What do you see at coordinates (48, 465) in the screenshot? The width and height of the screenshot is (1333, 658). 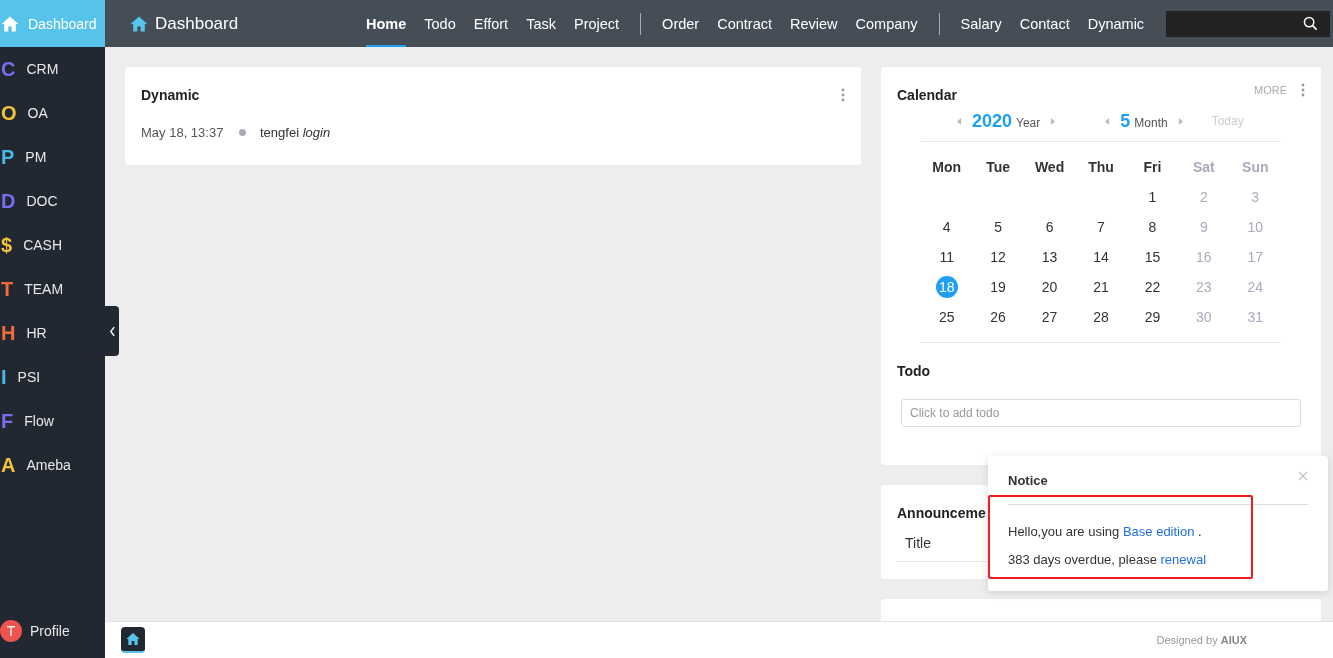 I see `sidebar-label: Ameba` at bounding box center [48, 465].